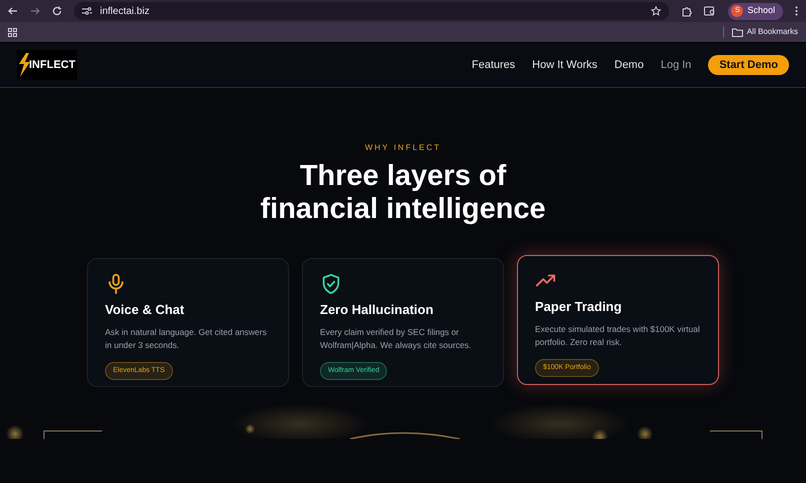 The width and height of the screenshot is (806, 483). Describe the element at coordinates (24, 65) in the screenshot. I see `lightning-bolt-icon` at that location.